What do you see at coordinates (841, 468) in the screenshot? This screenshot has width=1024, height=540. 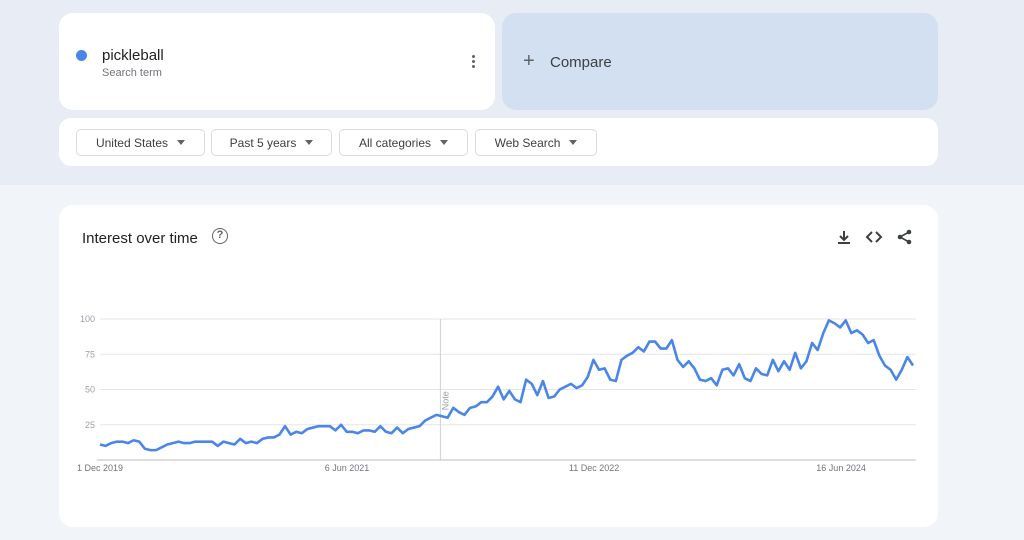 I see `x-tick-label: 16 Jun 2024` at bounding box center [841, 468].